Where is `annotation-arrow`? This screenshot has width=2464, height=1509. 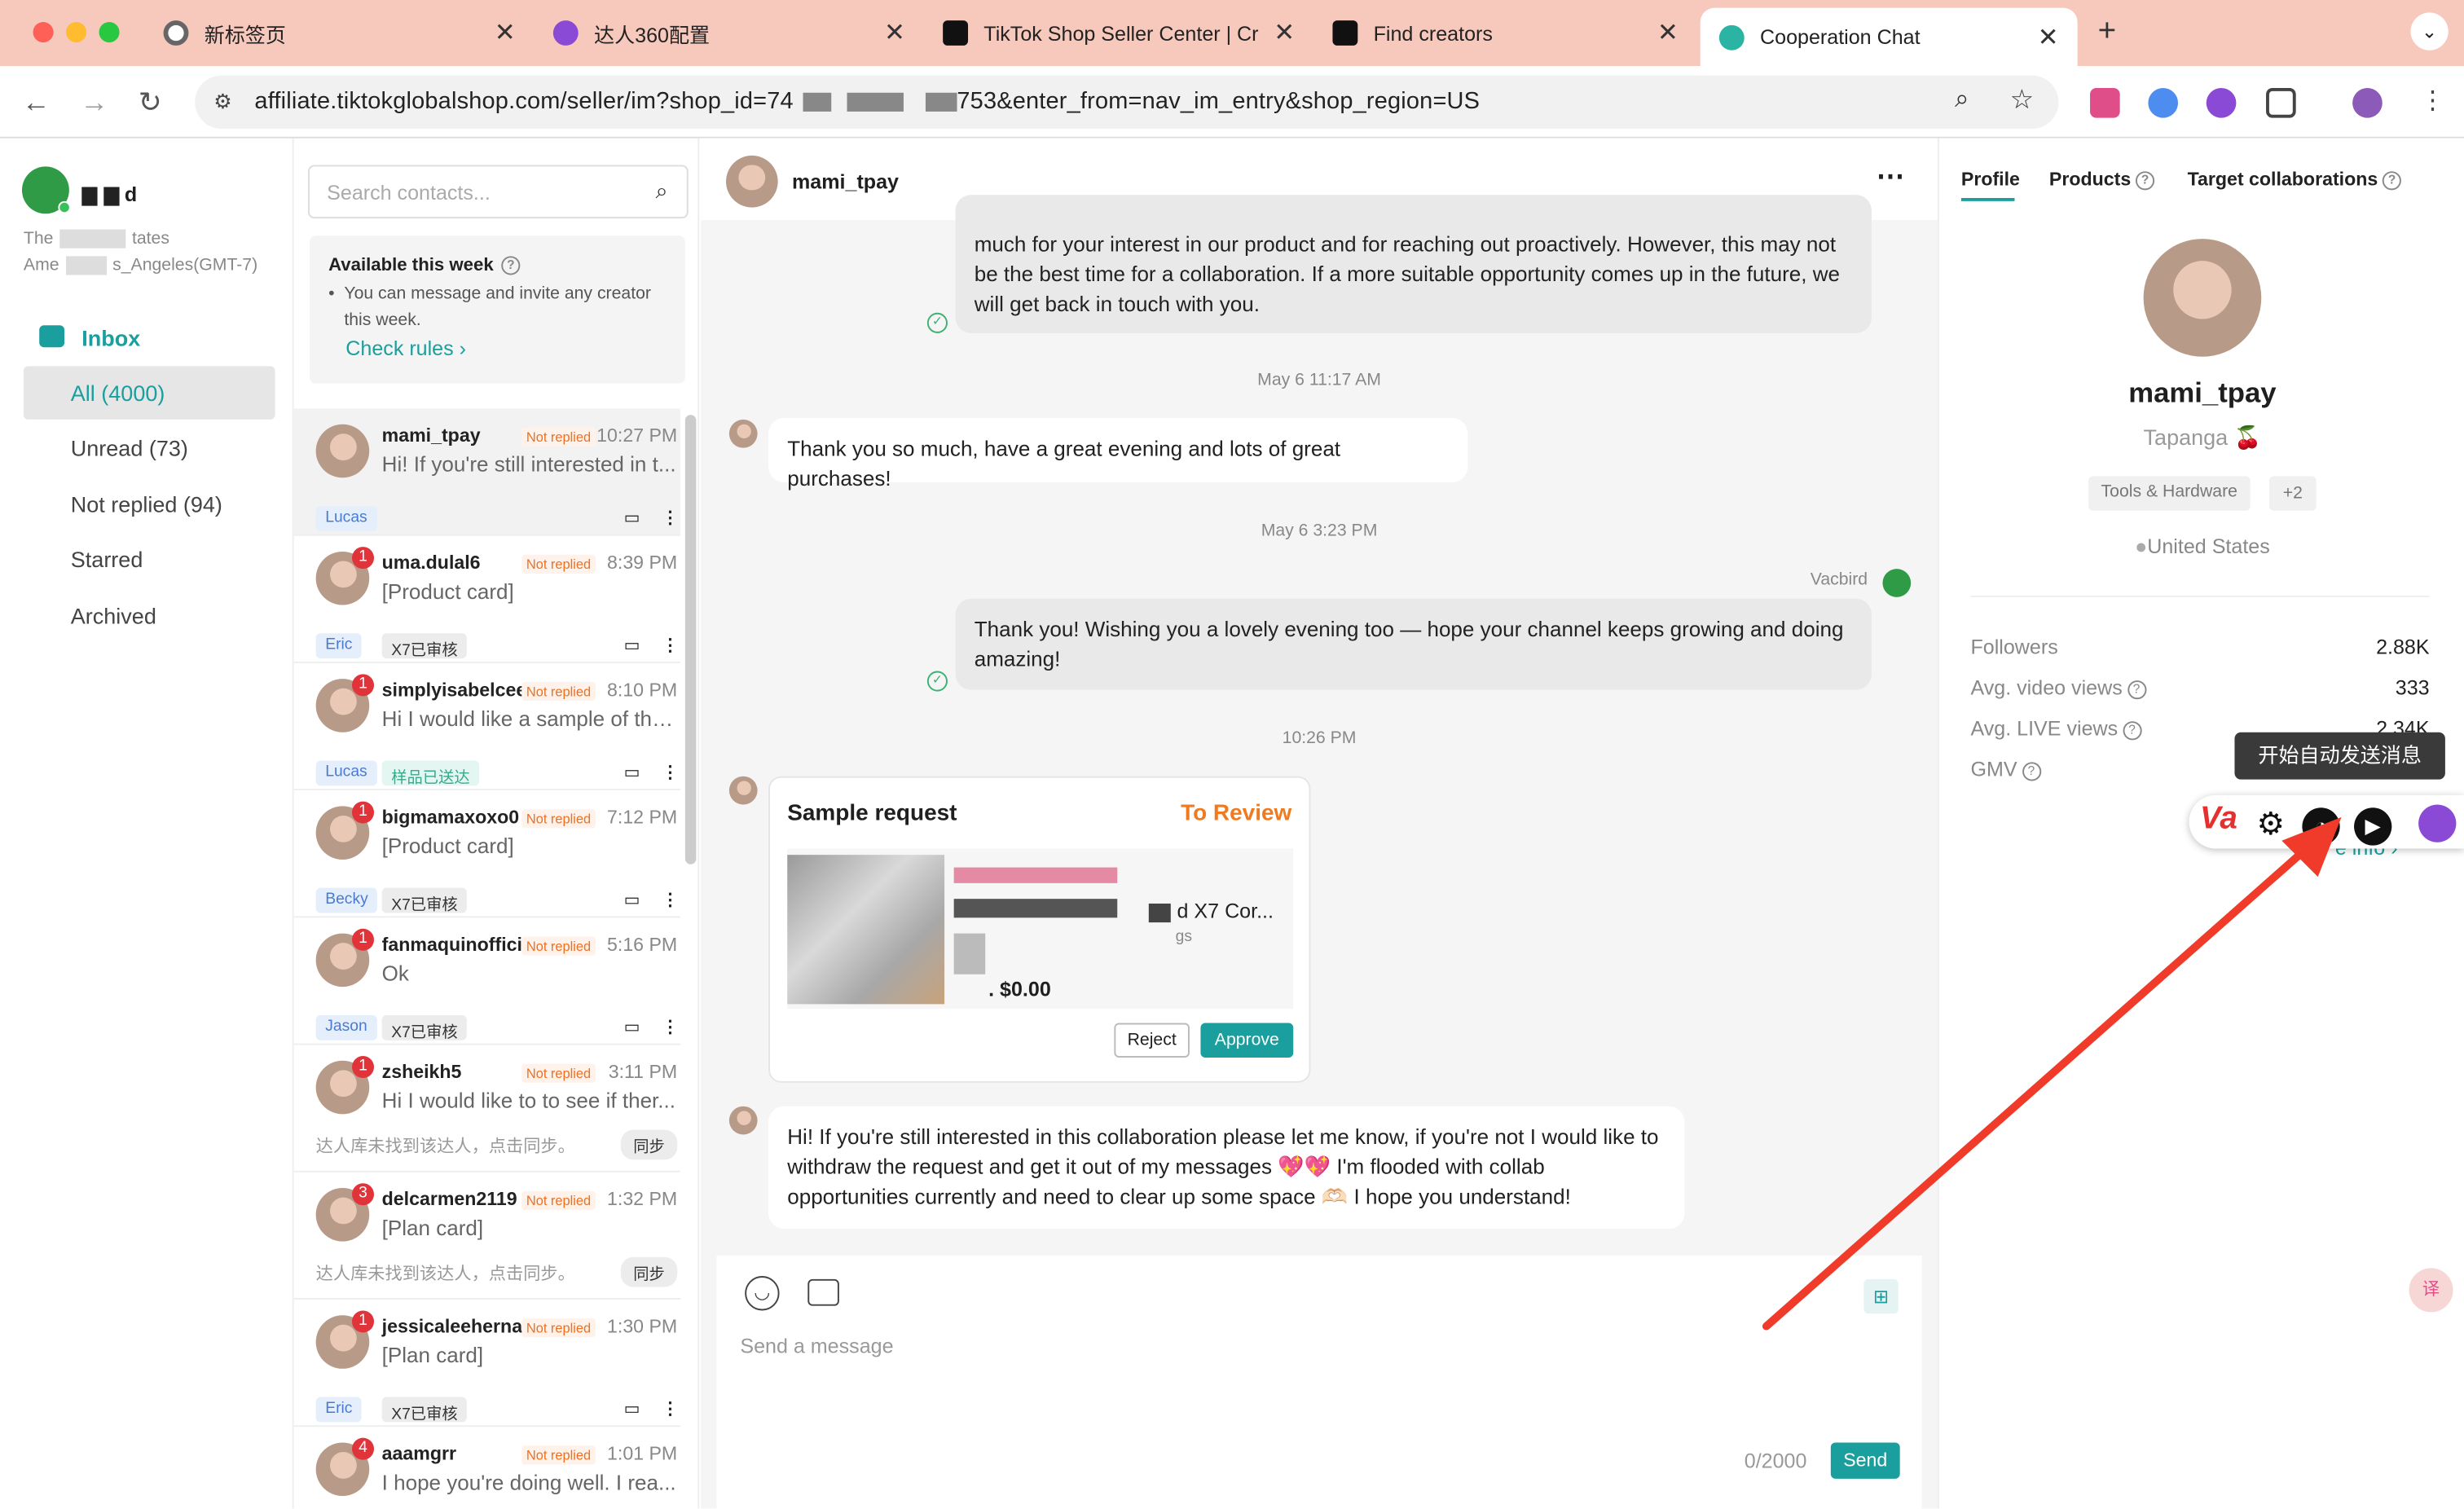 annotation-arrow is located at coordinates (2052, 1073).